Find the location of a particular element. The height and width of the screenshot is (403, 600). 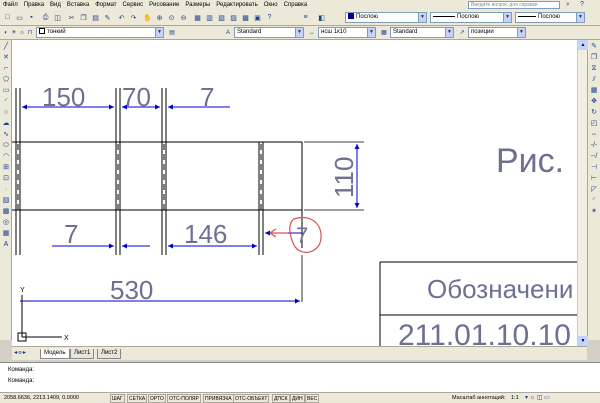

layer-on-icon: ◐ is located at coordinates (6, 32).